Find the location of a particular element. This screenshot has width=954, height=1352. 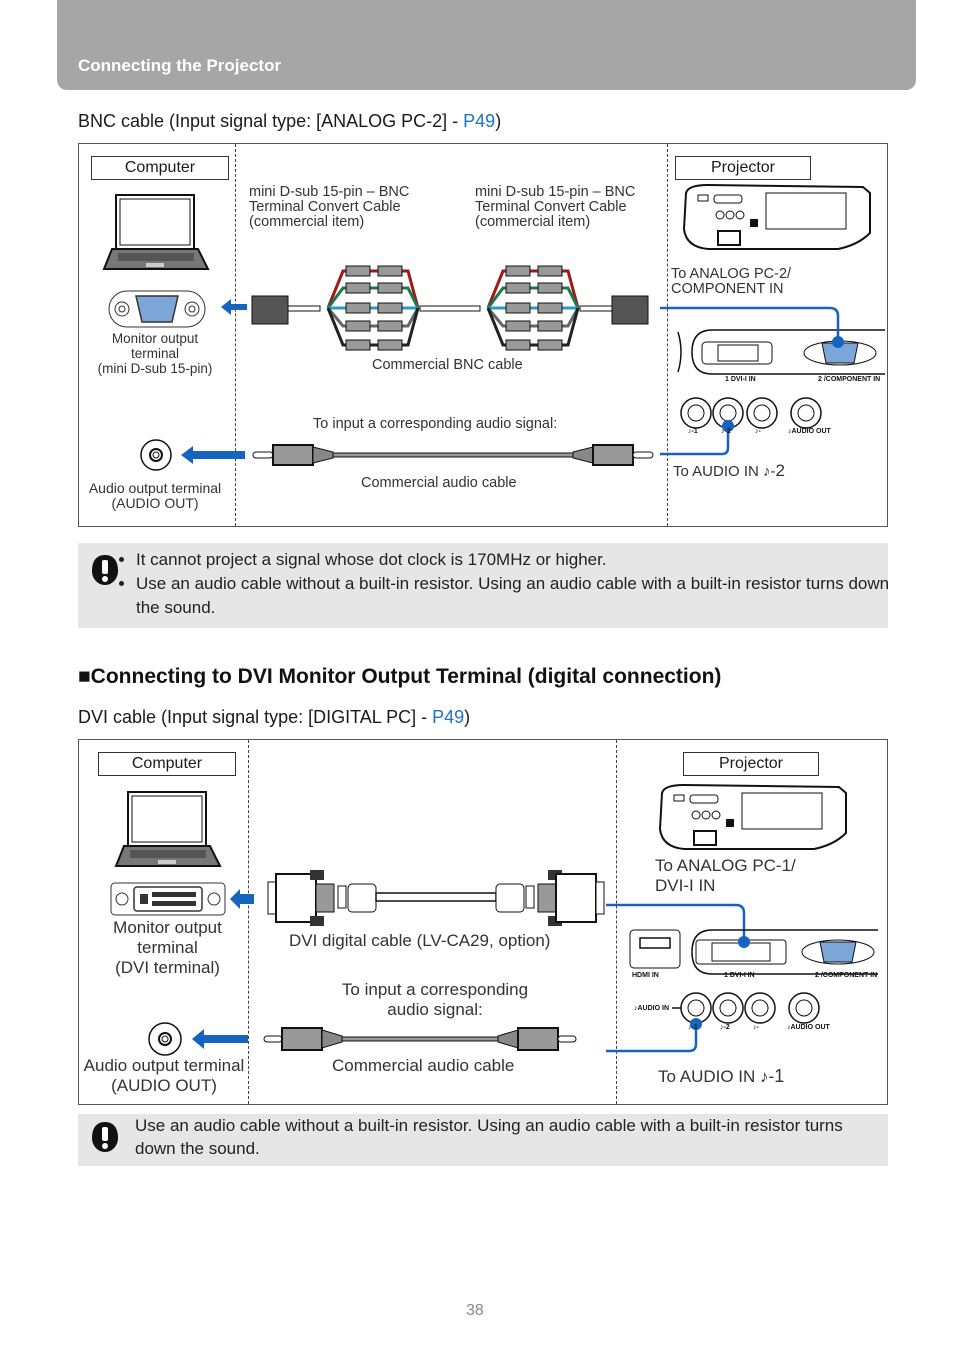

dvi-cable-label: DVI digital cable (LV-CA29, option) is located at coordinates (420, 940).